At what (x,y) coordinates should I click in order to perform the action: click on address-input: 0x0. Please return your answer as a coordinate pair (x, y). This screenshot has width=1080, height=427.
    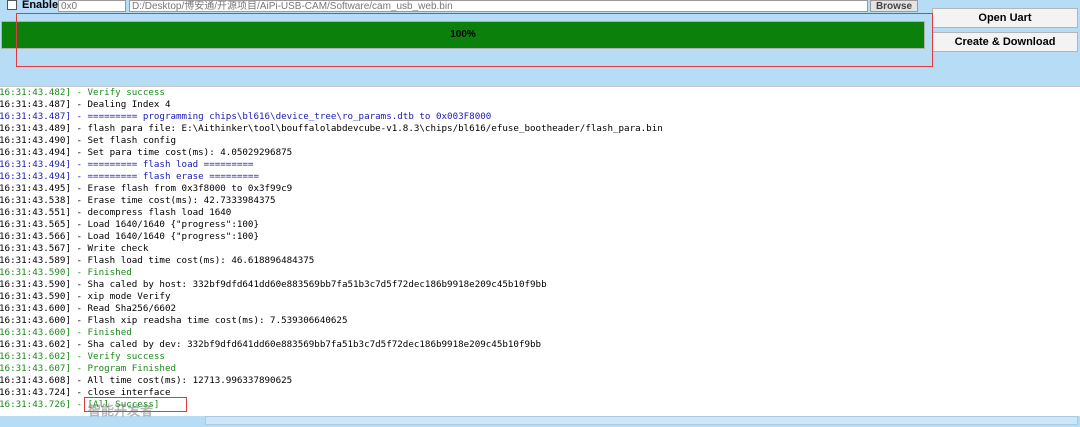
    Looking at the image, I should click on (92, 6).